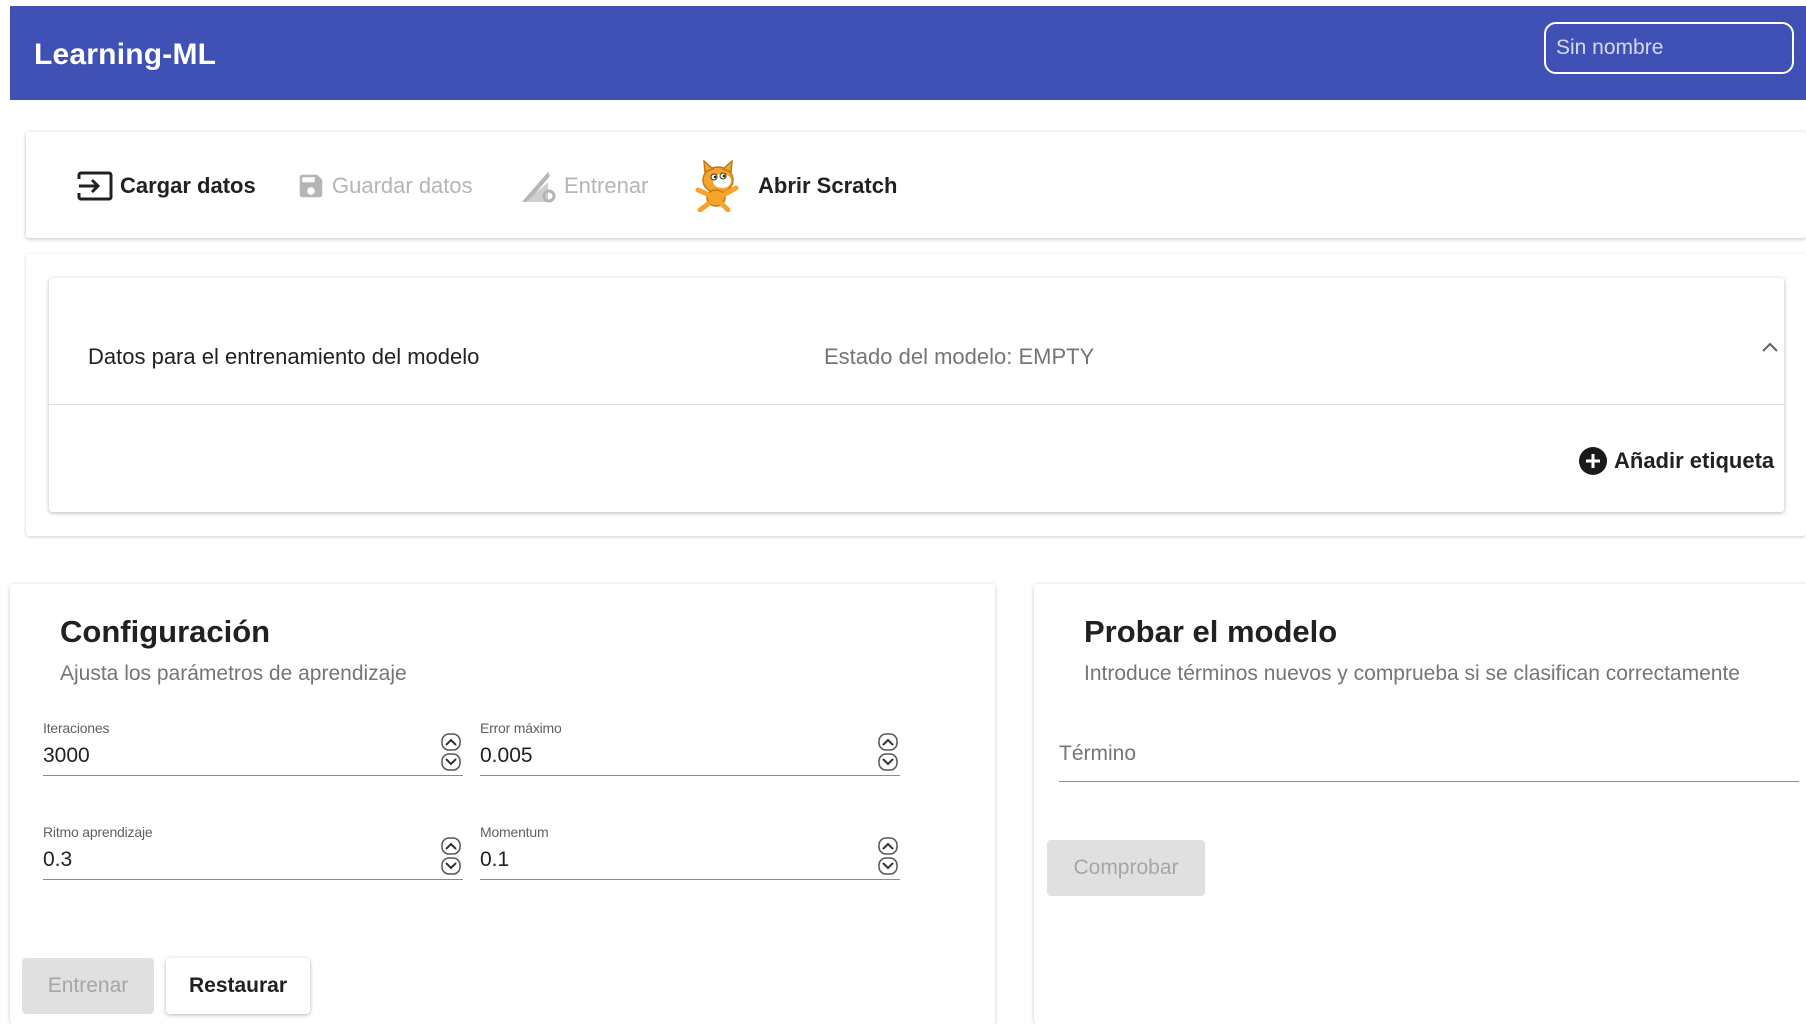 Image resolution: width=1806 pixels, height=1024 pixels. What do you see at coordinates (690, 748) in the screenshot?
I see `max-error-field: Error máximo 0.005` at bounding box center [690, 748].